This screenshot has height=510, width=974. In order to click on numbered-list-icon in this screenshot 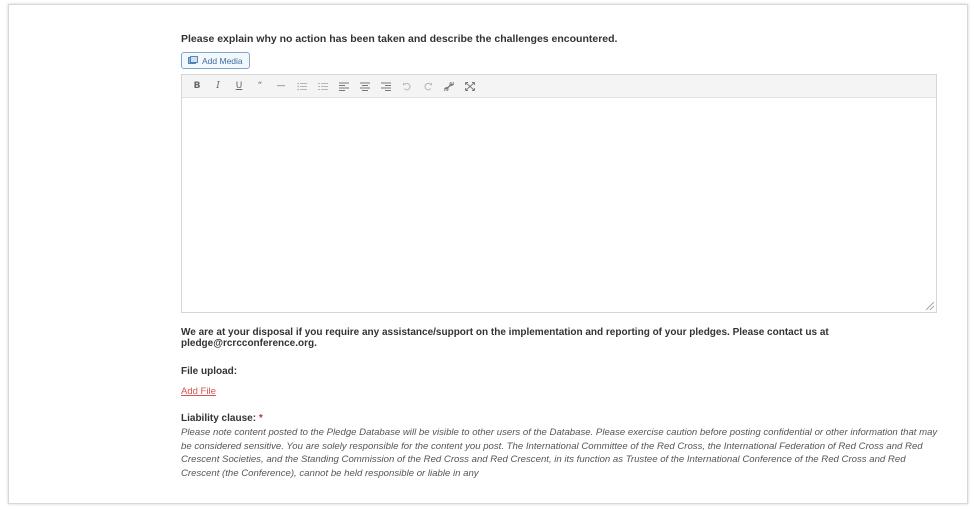, I will do `click(323, 86)`.